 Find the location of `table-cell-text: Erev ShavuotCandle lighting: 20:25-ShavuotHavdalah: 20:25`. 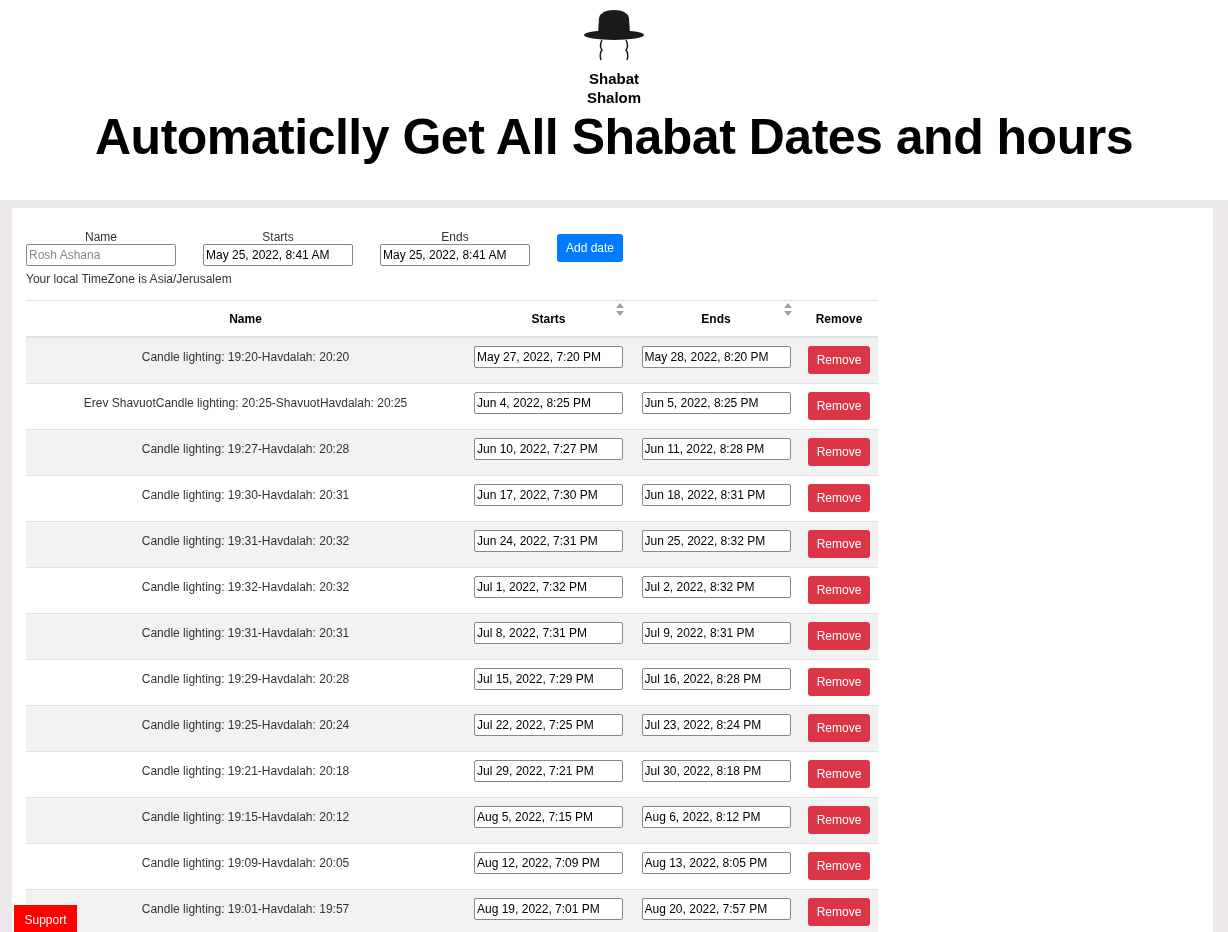

table-cell-text: Erev ShavuotCandle lighting: 20:25-ShavuotHavdalah: 20:25 is located at coordinates (245, 403).